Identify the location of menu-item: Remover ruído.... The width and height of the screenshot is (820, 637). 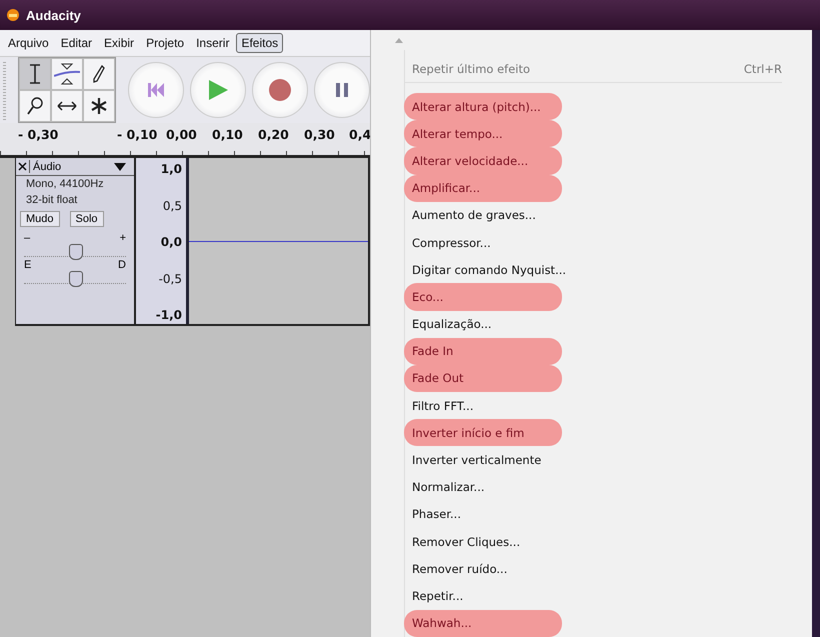
(483, 568).